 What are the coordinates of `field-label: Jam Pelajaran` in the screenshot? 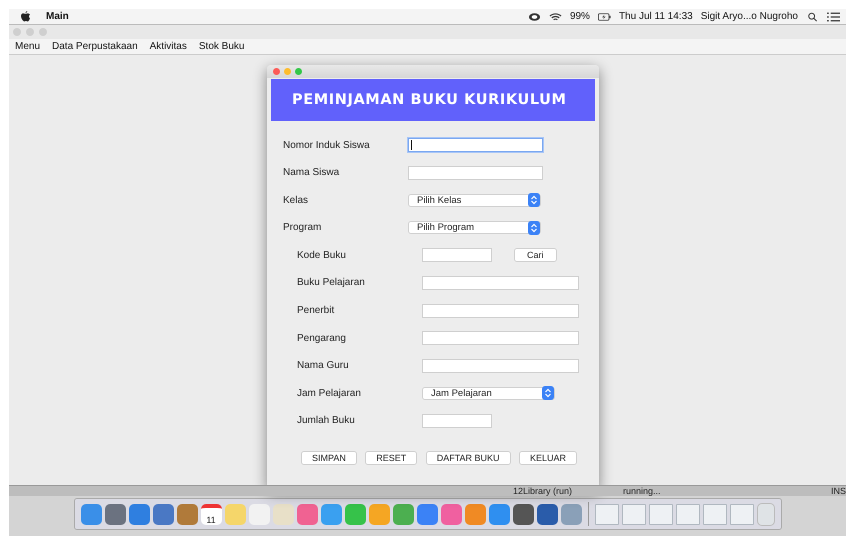 It's located at (329, 393).